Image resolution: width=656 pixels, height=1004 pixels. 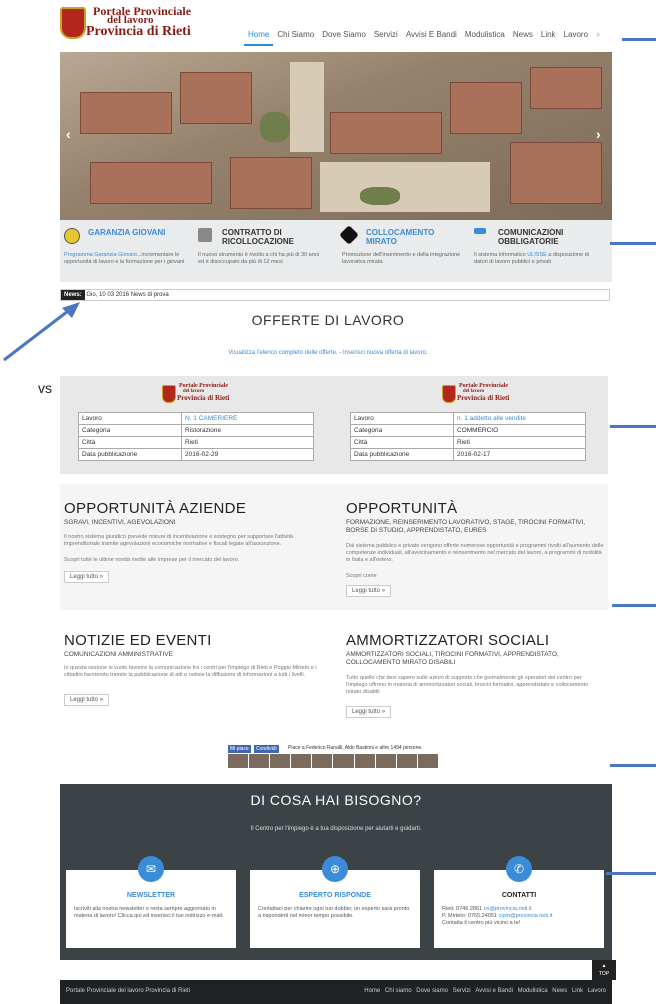 What do you see at coordinates (559, 991) in the screenshot?
I see `footer-link: News` at bounding box center [559, 991].